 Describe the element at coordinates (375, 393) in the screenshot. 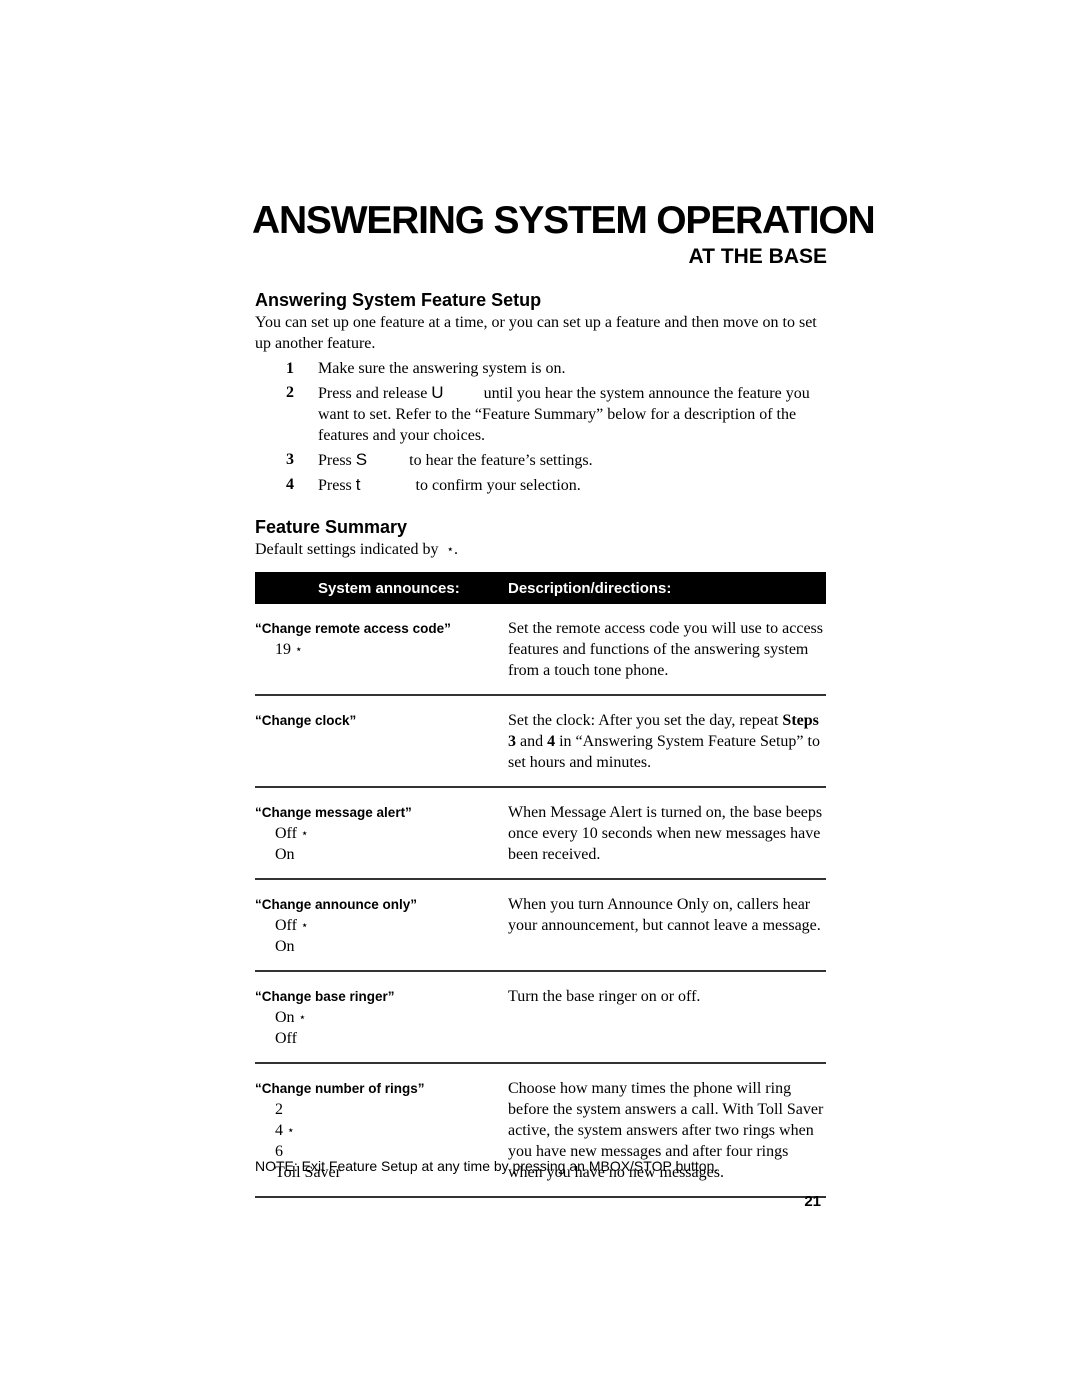

I see `step-text-pre: Press and release` at that location.